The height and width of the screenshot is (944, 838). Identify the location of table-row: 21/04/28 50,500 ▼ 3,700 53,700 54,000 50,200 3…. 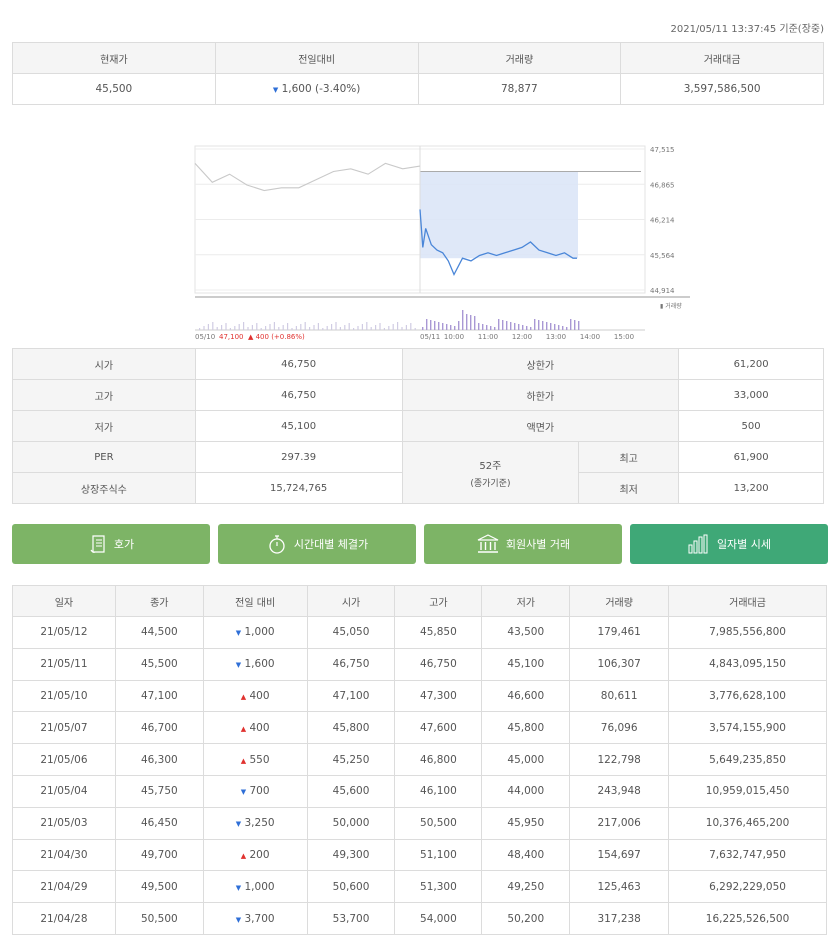
(419, 918).